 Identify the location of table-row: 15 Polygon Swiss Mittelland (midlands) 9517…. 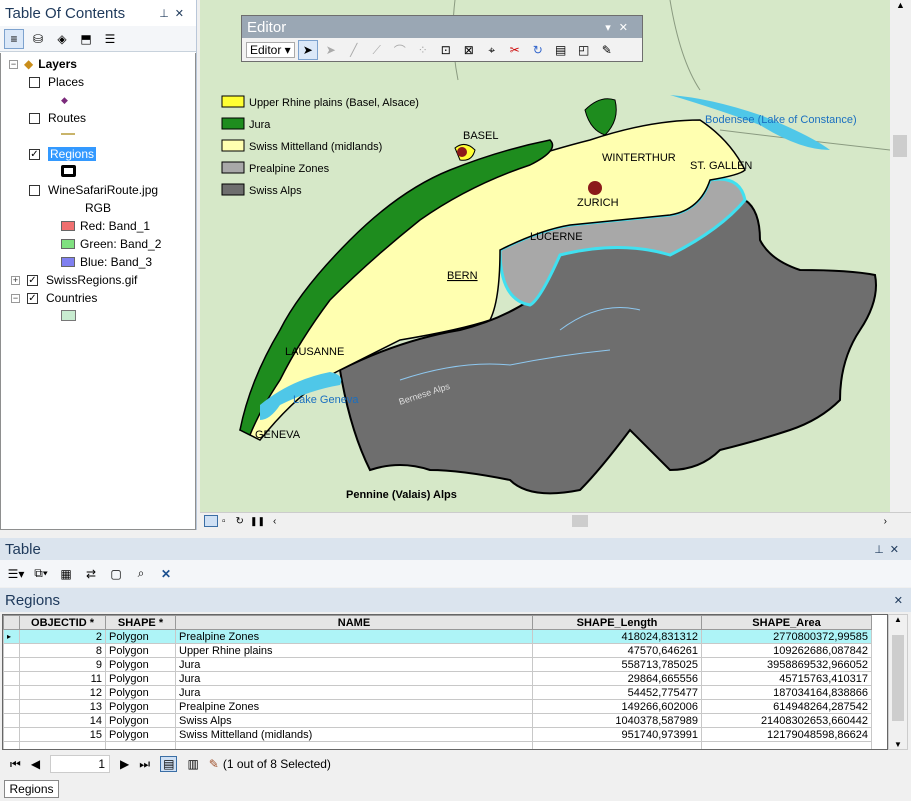
(437, 734).